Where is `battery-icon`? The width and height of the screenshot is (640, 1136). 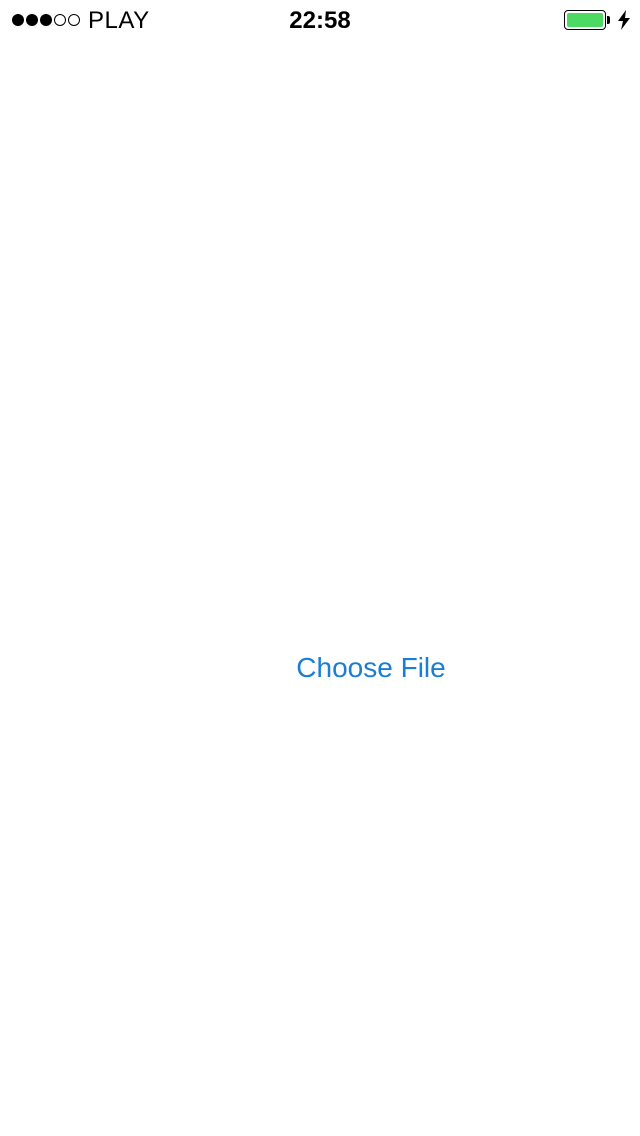 battery-icon is located at coordinates (585, 20).